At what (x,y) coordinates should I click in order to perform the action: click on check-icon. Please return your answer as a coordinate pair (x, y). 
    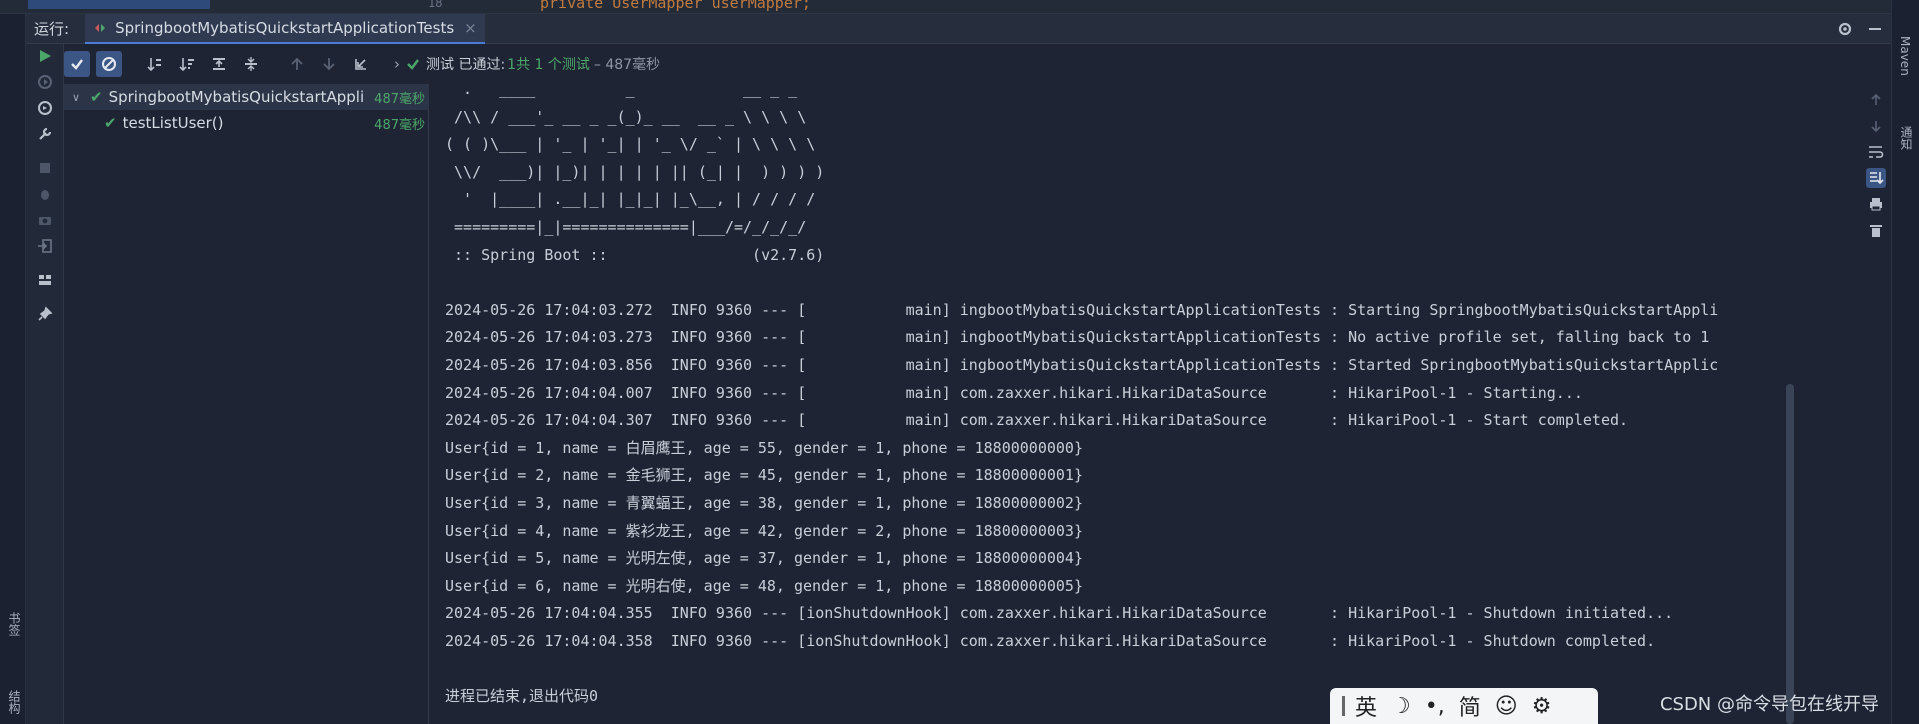
    Looking at the image, I should click on (413, 64).